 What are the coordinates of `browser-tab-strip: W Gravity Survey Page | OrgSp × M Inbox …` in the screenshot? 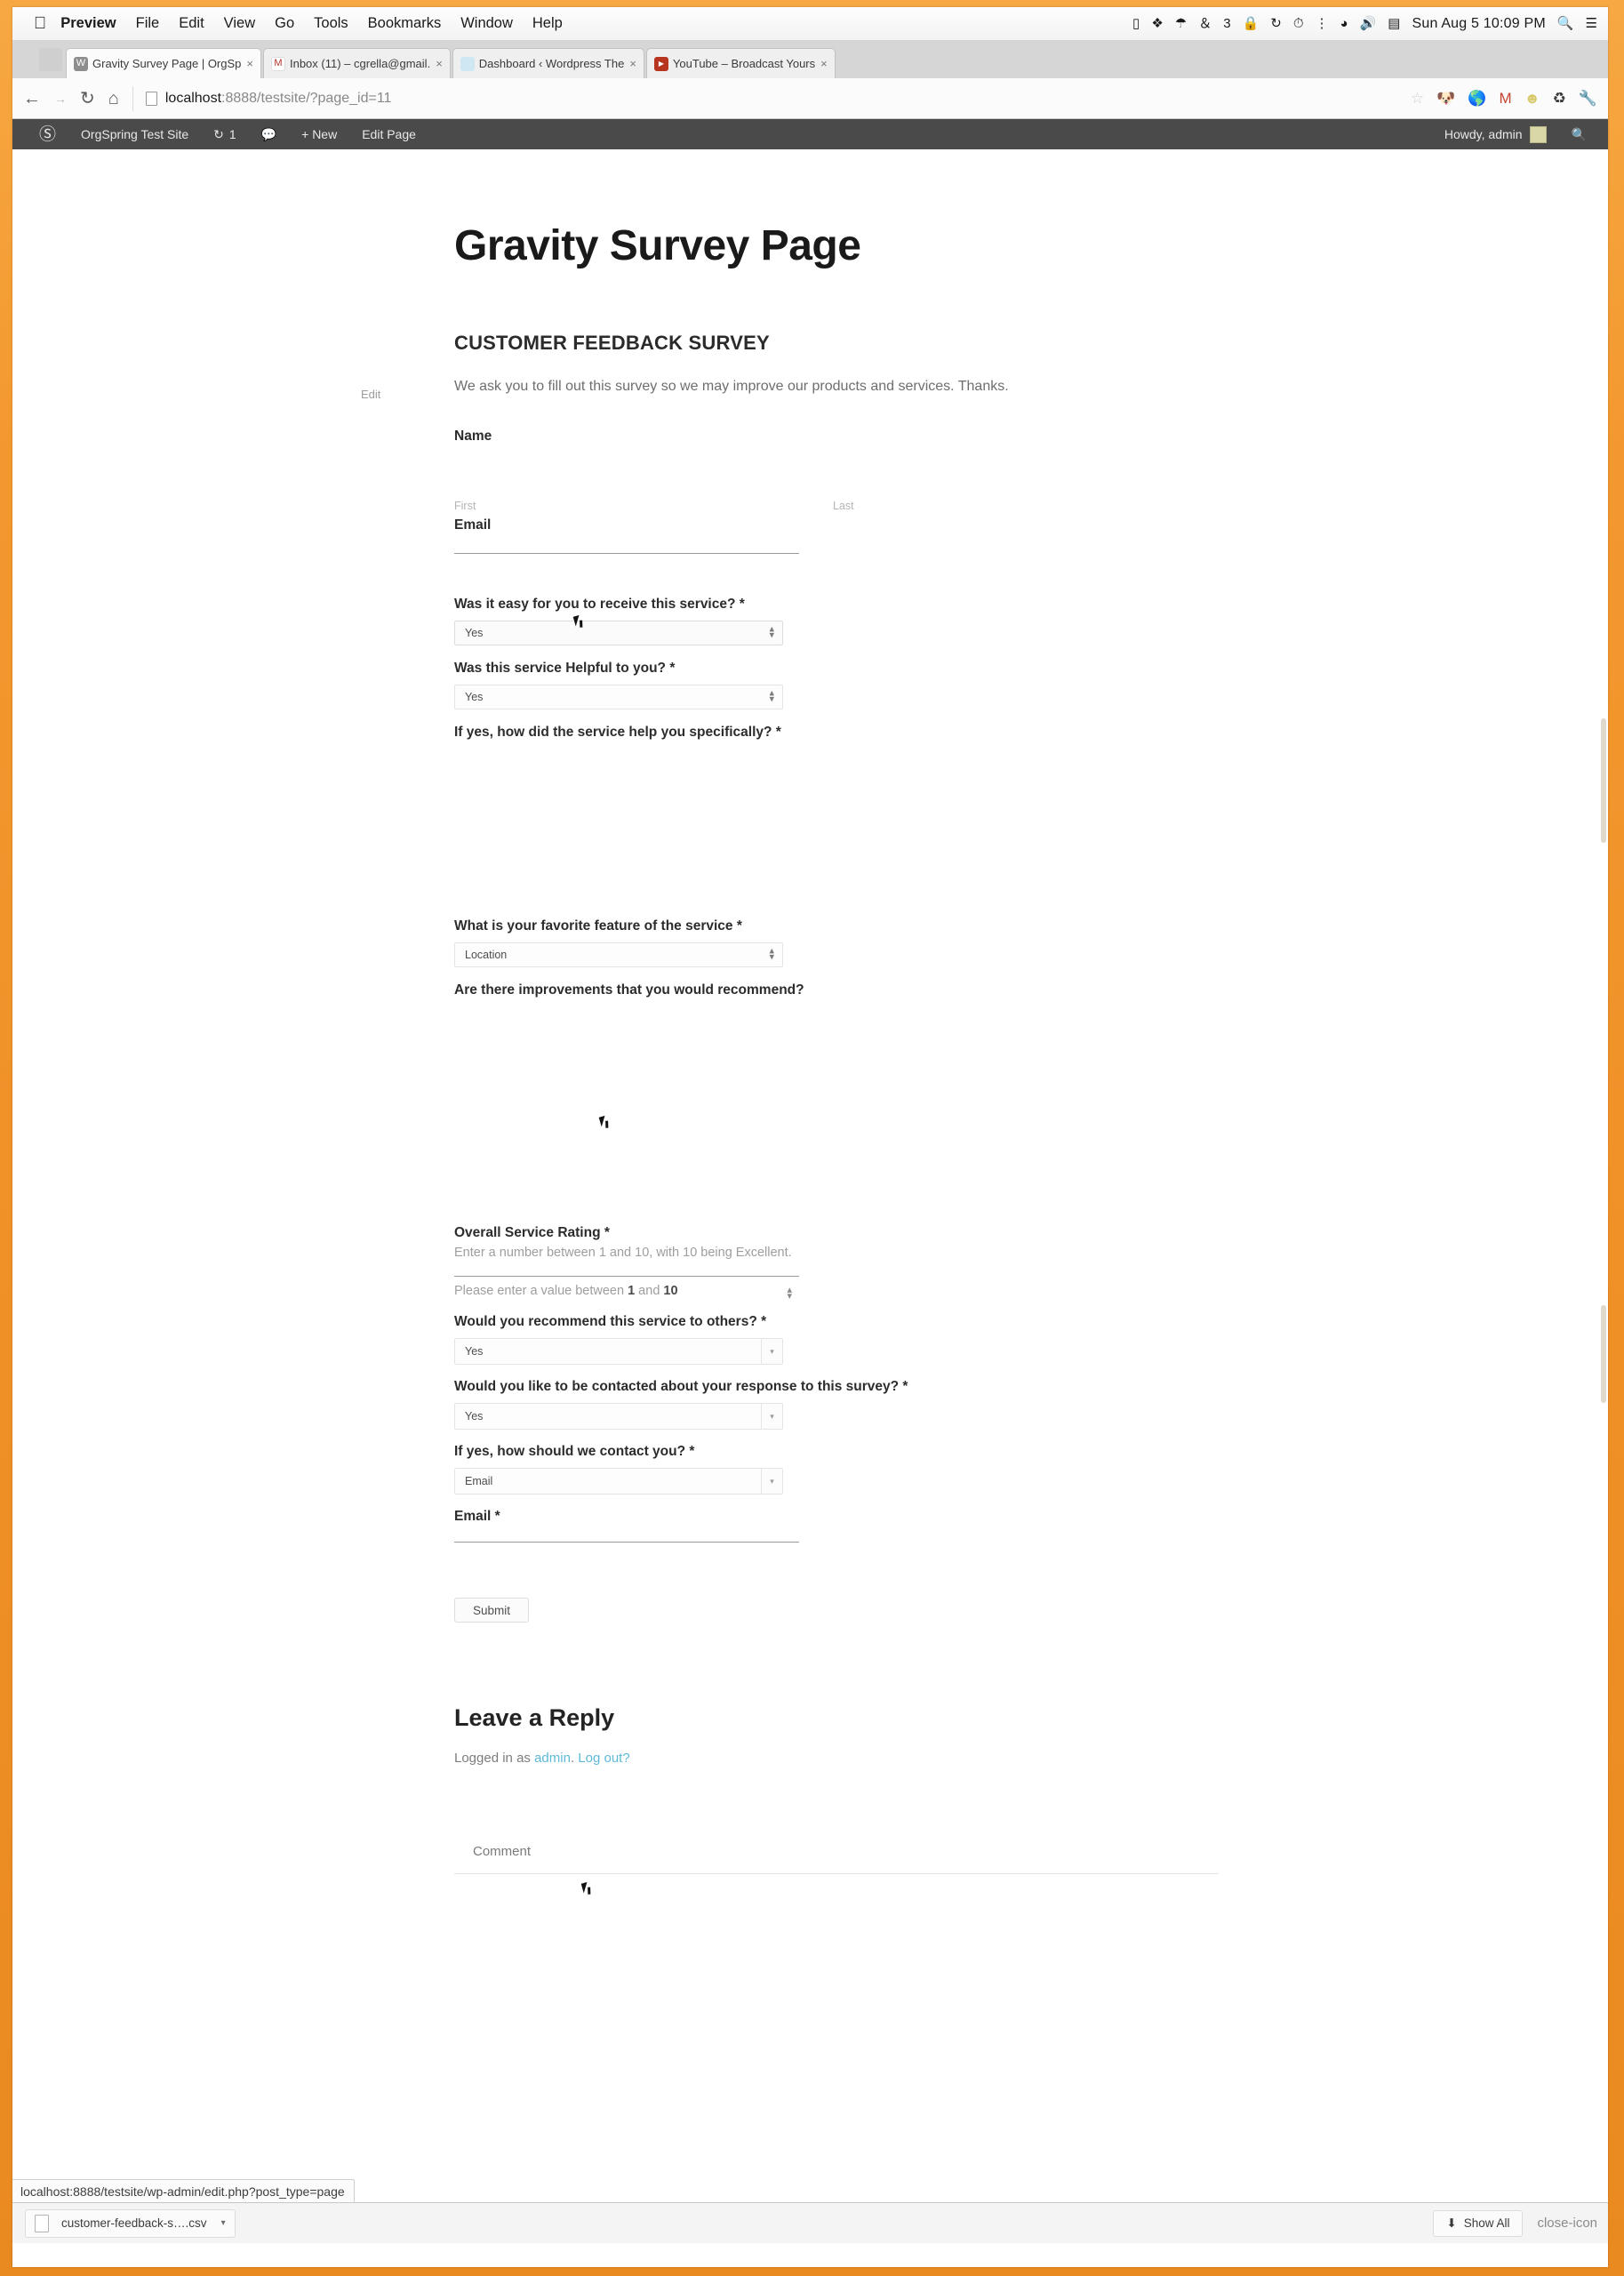 It's located at (810, 60).